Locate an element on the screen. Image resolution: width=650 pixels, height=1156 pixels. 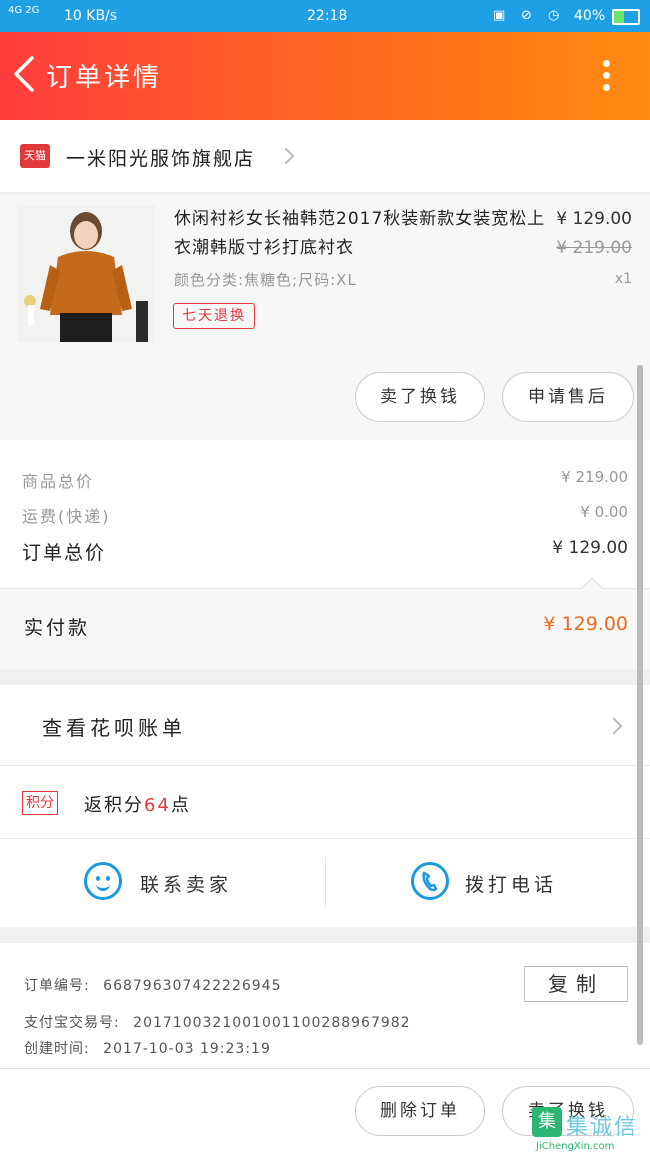
points-prefix: 返积分 is located at coordinates (114, 805).